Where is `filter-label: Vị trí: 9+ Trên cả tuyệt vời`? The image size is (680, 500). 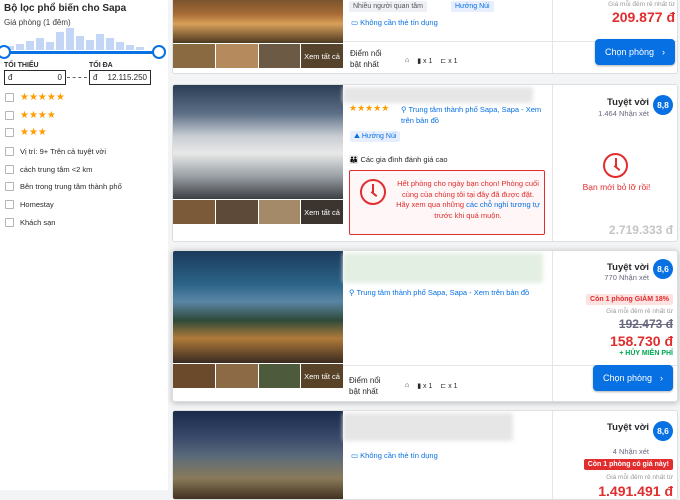
filter-label: Vị trí: 9+ Trên cả tuyệt vời is located at coordinates (63, 151).